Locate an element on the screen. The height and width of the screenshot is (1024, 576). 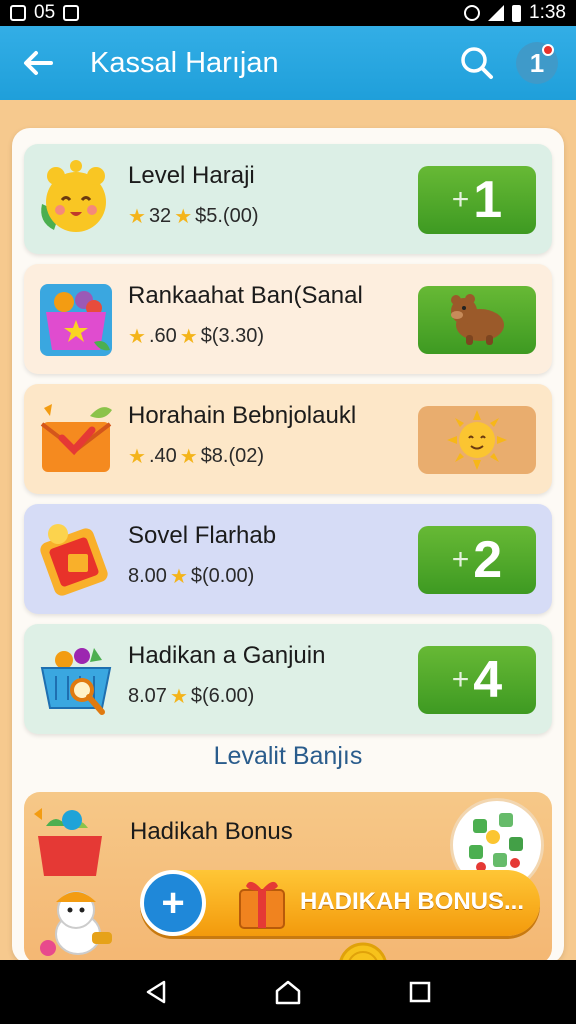
item-meta-b: $5.(00) is located at coordinates (227, 216).